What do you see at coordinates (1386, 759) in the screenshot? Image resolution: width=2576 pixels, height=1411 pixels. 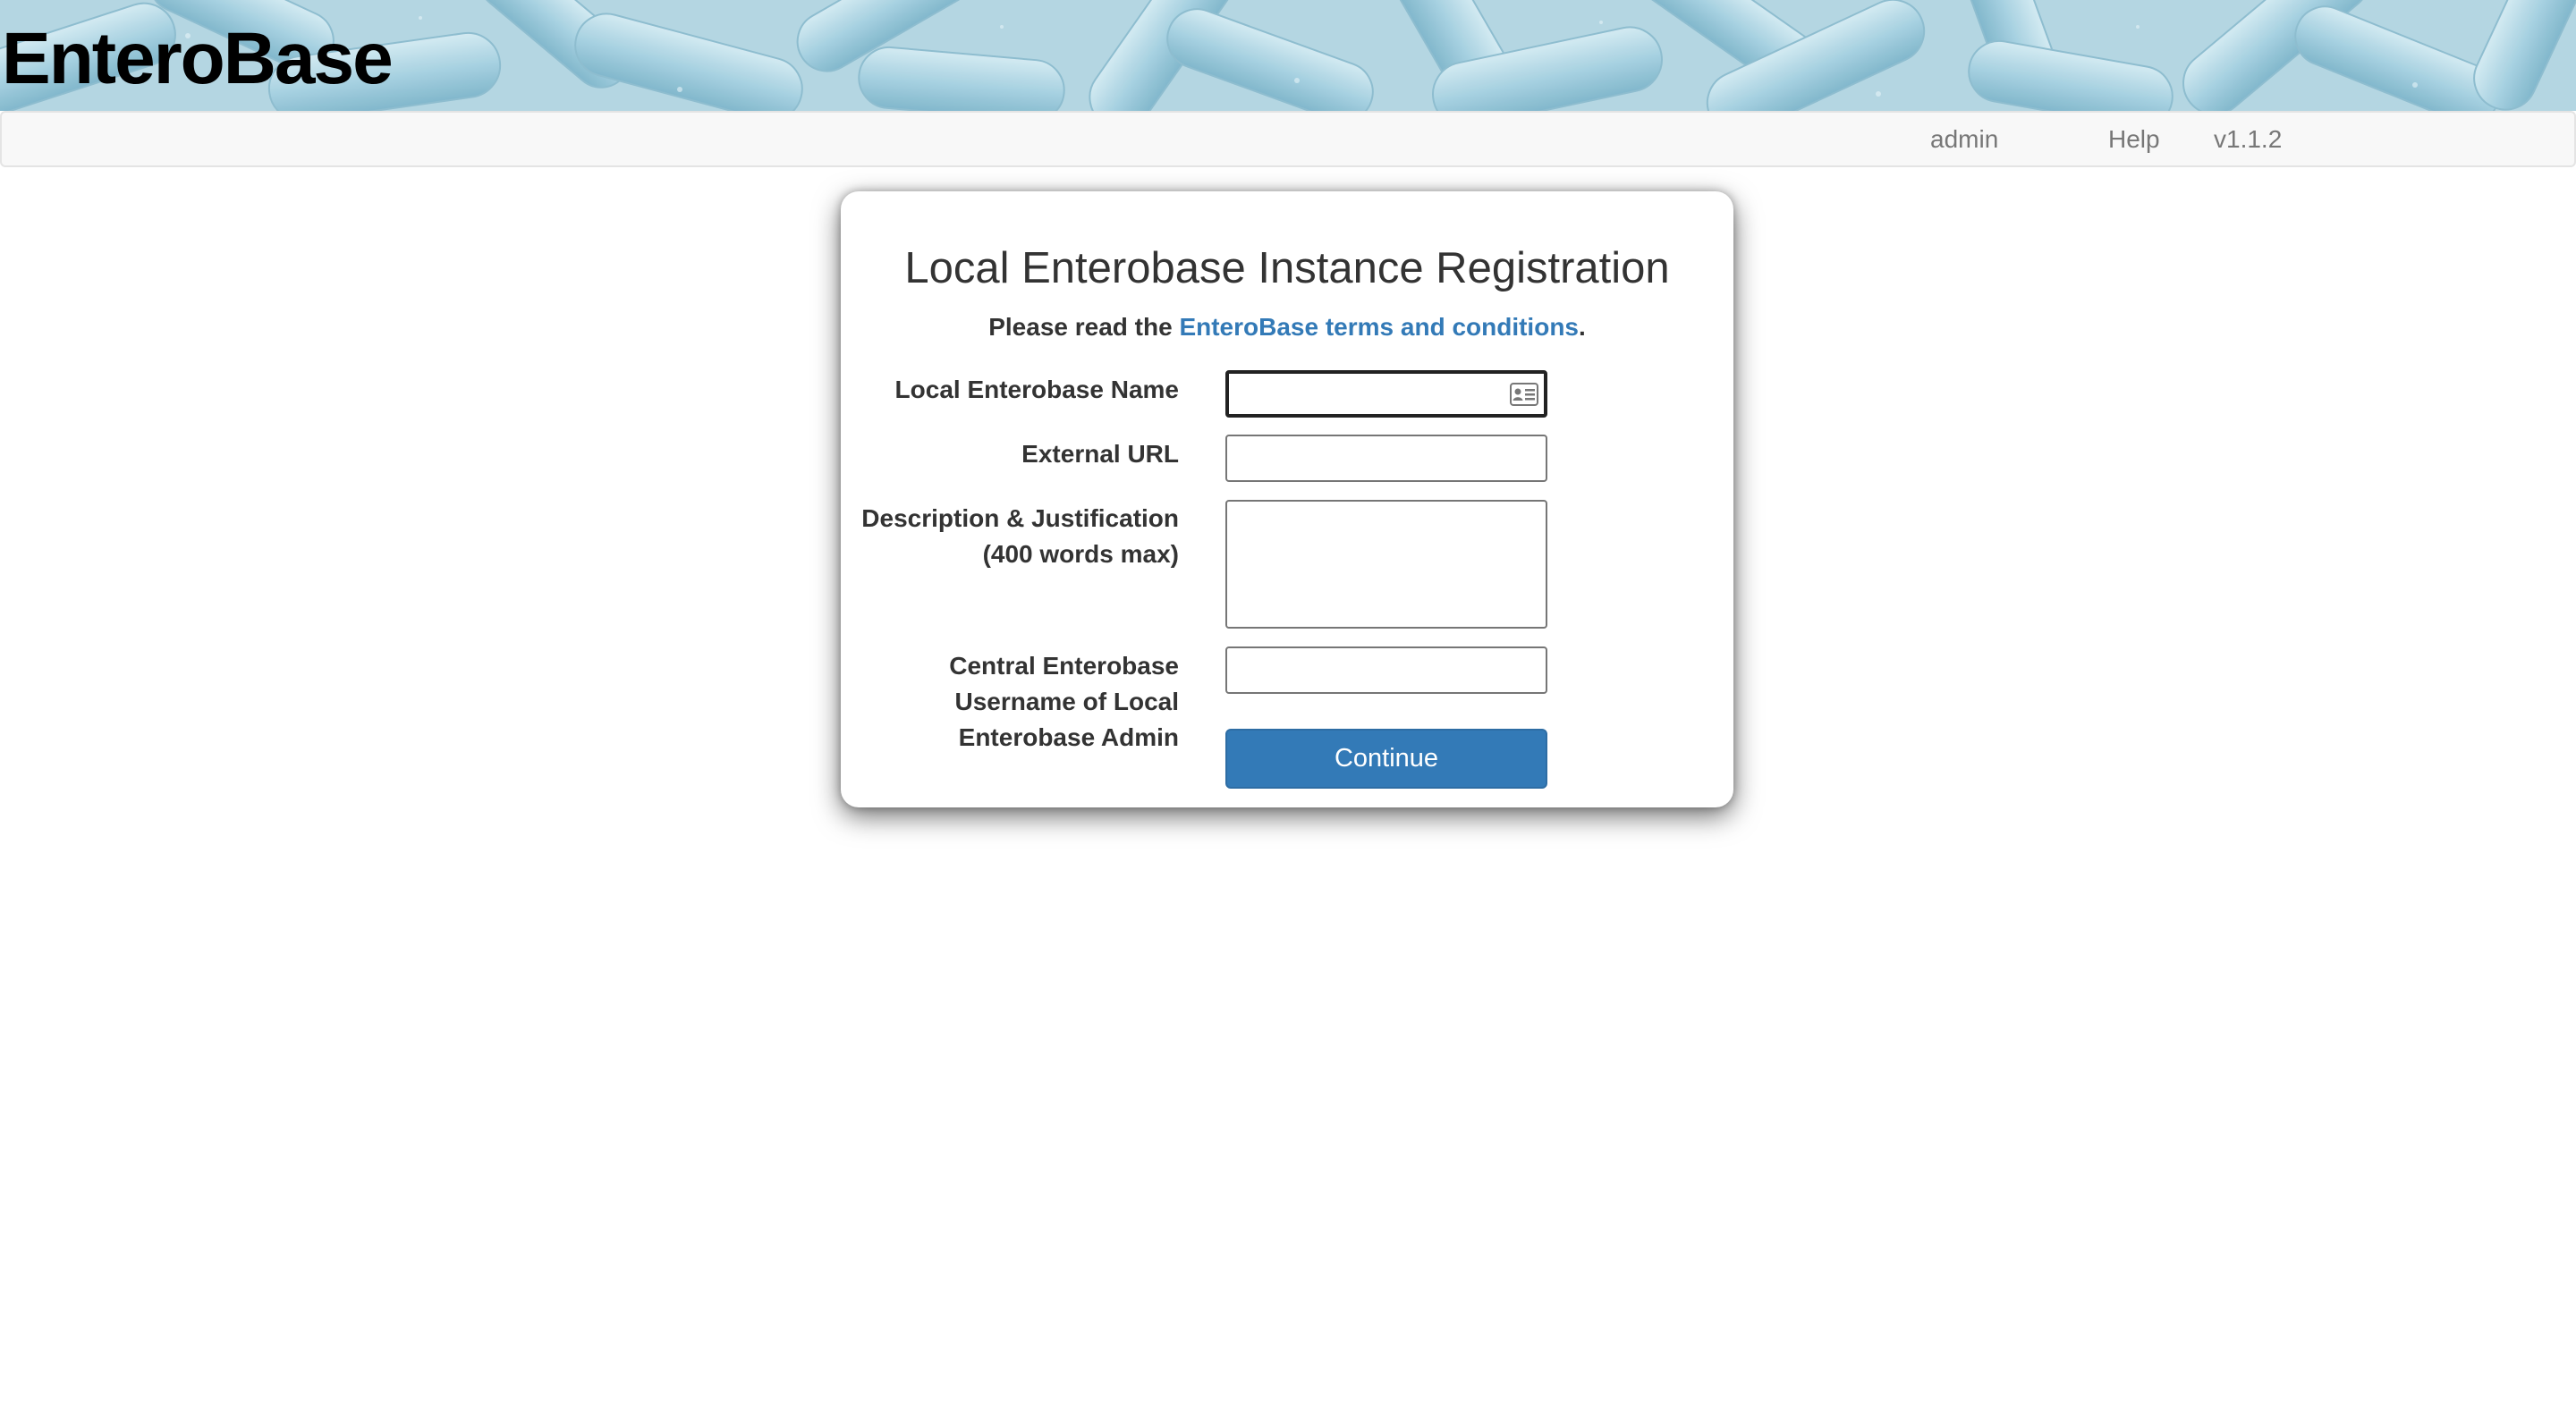 I see `continue-button: Continue` at bounding box center [1386, 759].